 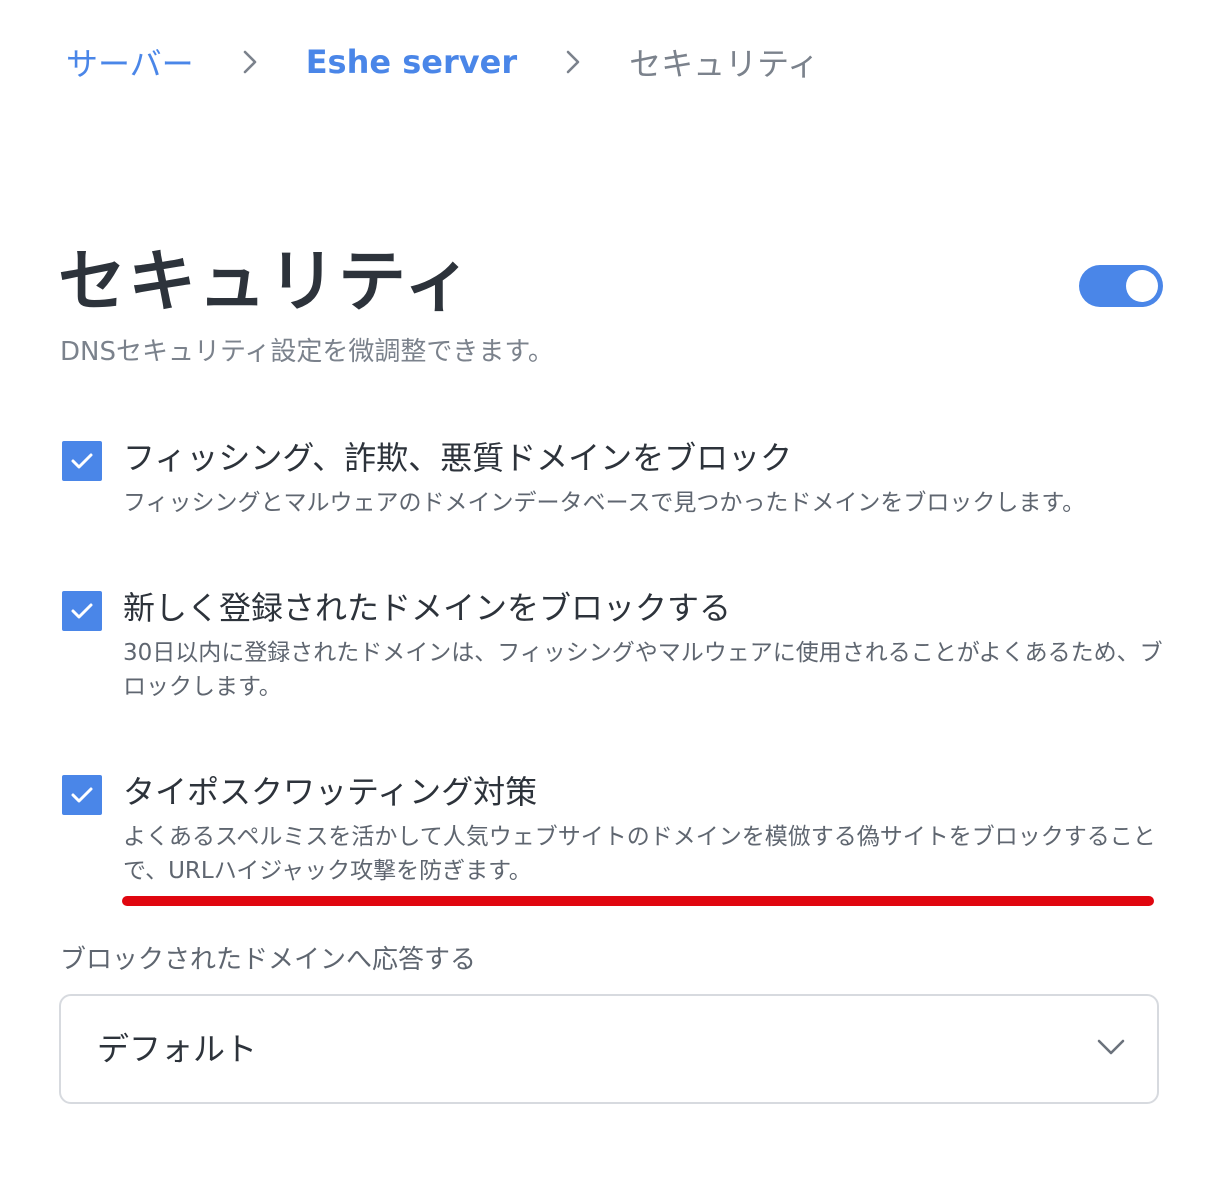 What do you see at coordinates (330, 792) in the screenshot?
I see `option-title: タイポスクワッティング対策` at bounding box center [330, 792].